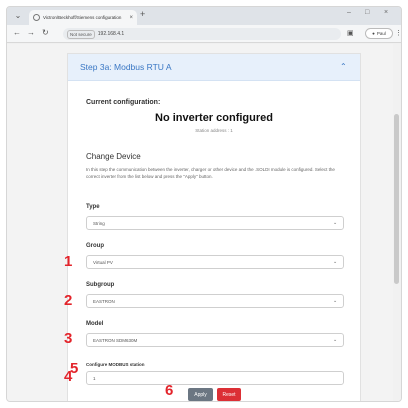  Describe the element at coordinates (100, 285) in the screenshot. I see `subgroup-label: Subgroup` at that location.